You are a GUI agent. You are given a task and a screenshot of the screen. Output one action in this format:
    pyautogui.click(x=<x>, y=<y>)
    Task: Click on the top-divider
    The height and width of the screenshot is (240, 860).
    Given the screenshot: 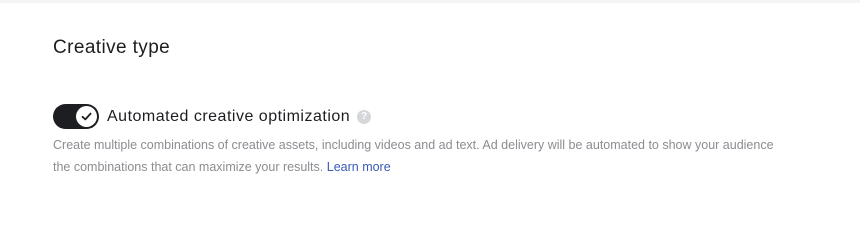 What is the action you would take?
    pyautogui.click(x=430, y=1)
    